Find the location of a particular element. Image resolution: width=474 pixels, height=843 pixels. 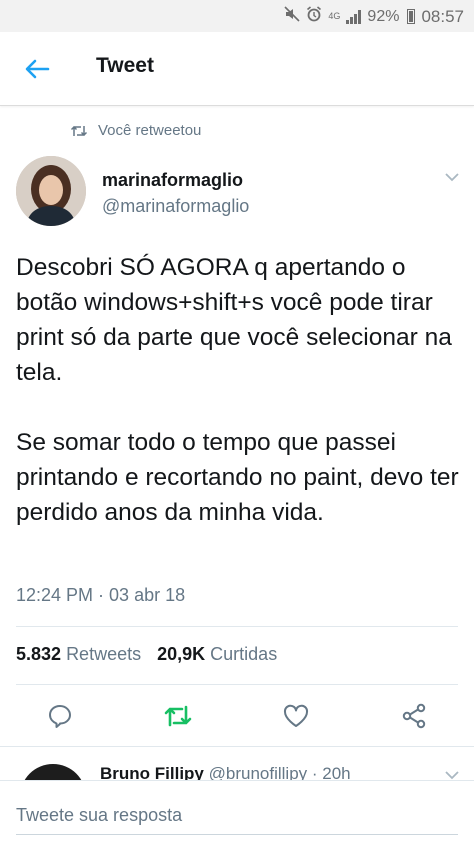

retweets-stat: 5.832 Retweets is located at coordinates (78, 654).